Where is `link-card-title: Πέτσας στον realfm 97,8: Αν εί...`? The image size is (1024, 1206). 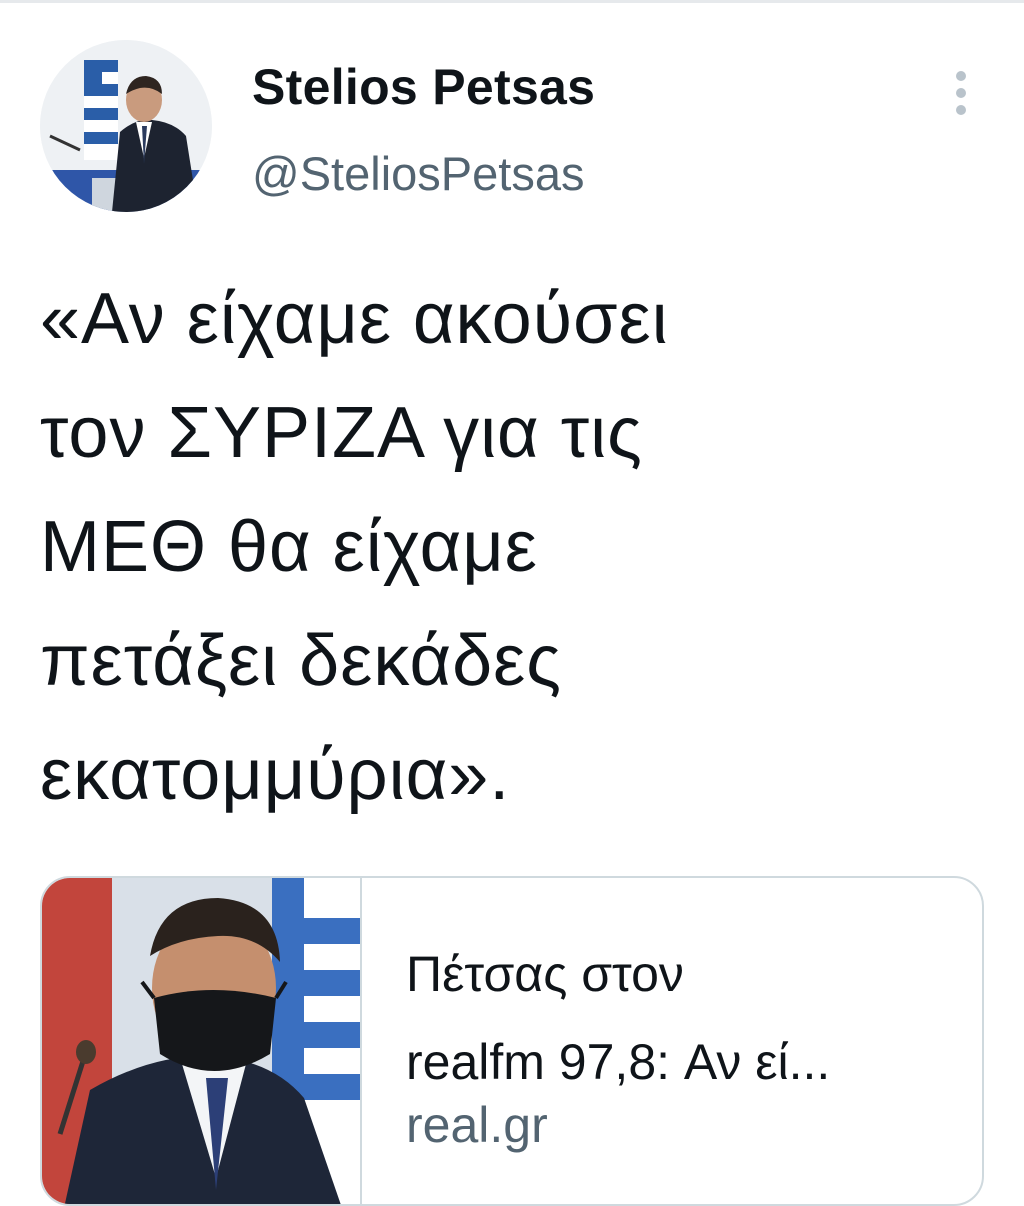
link-card-title: Πέτσας στον realfm 97,8: Αν εί... is located at coordinates (618, 1018).